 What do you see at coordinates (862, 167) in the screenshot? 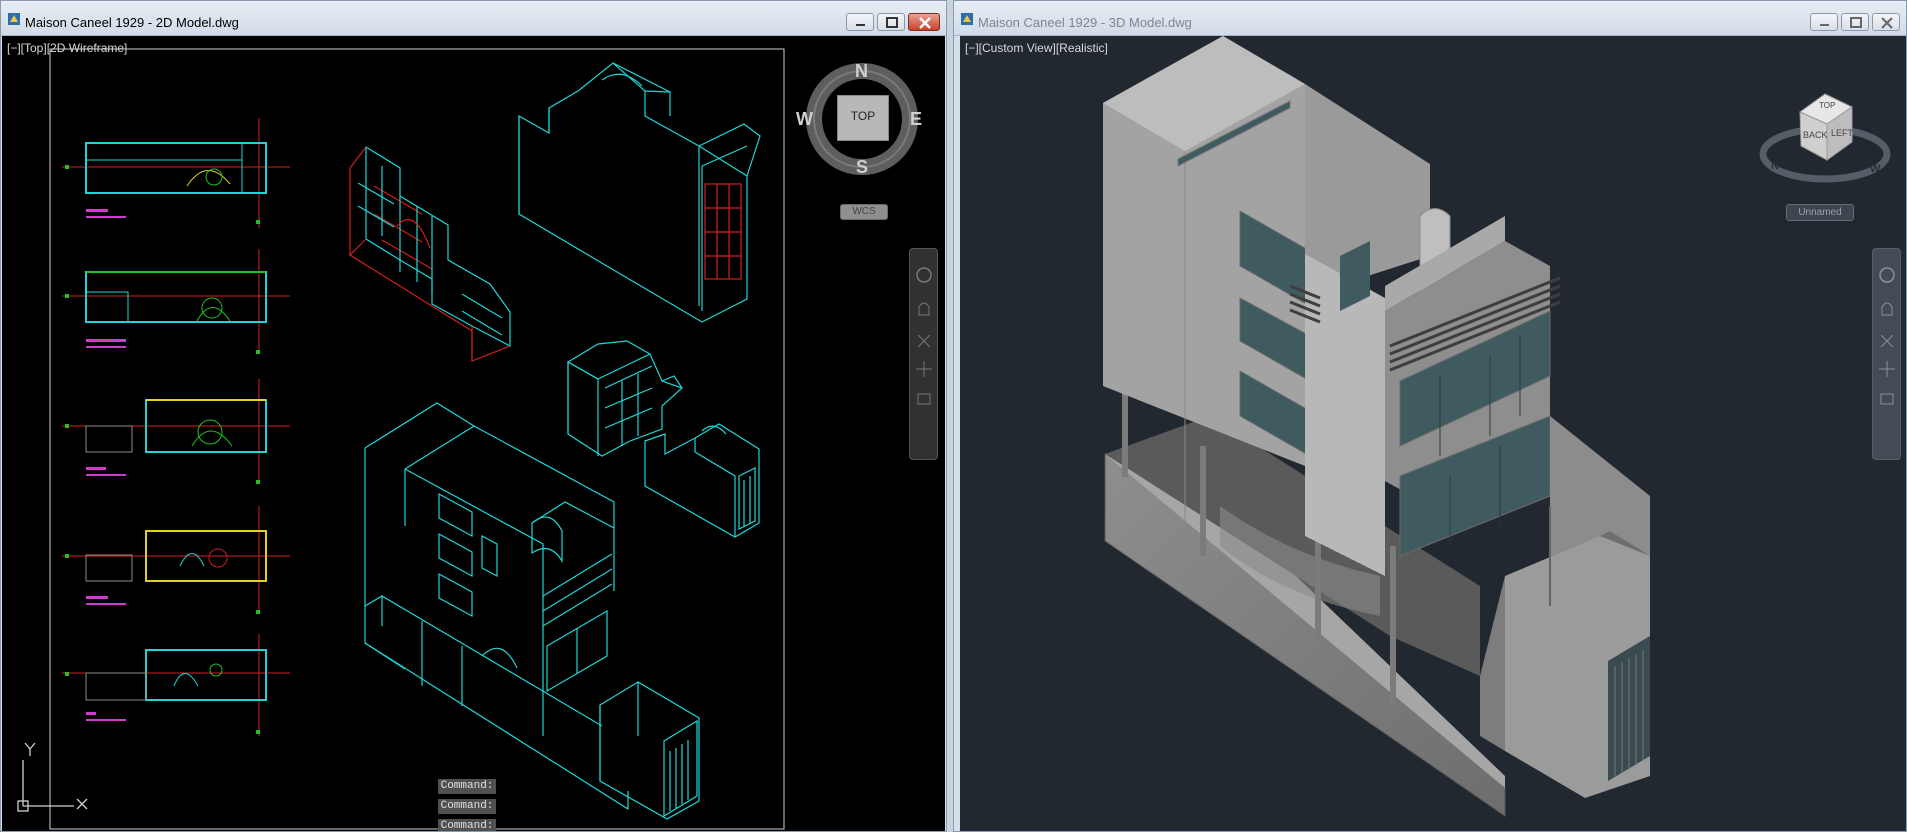
I see `compass-south: S` at bounding box center [862, 167].